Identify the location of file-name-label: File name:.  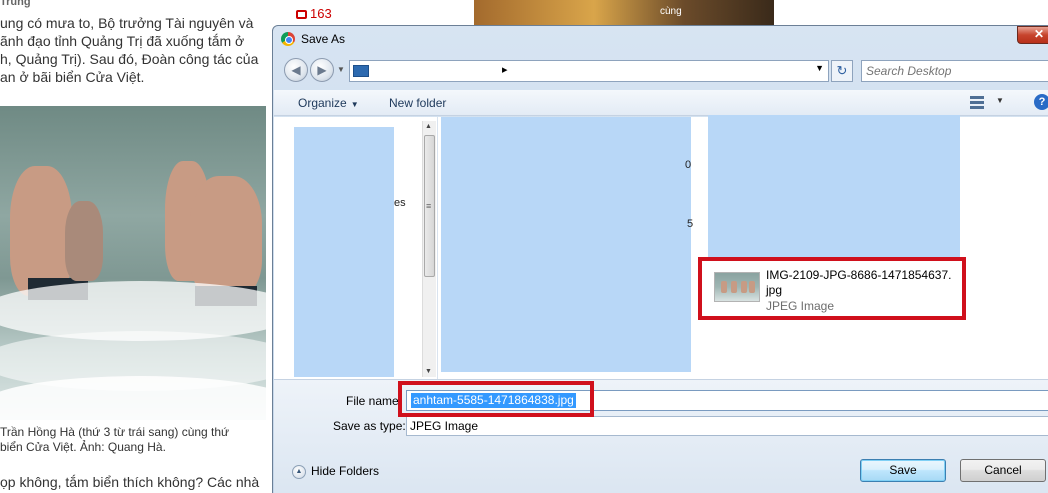
(374, 401).